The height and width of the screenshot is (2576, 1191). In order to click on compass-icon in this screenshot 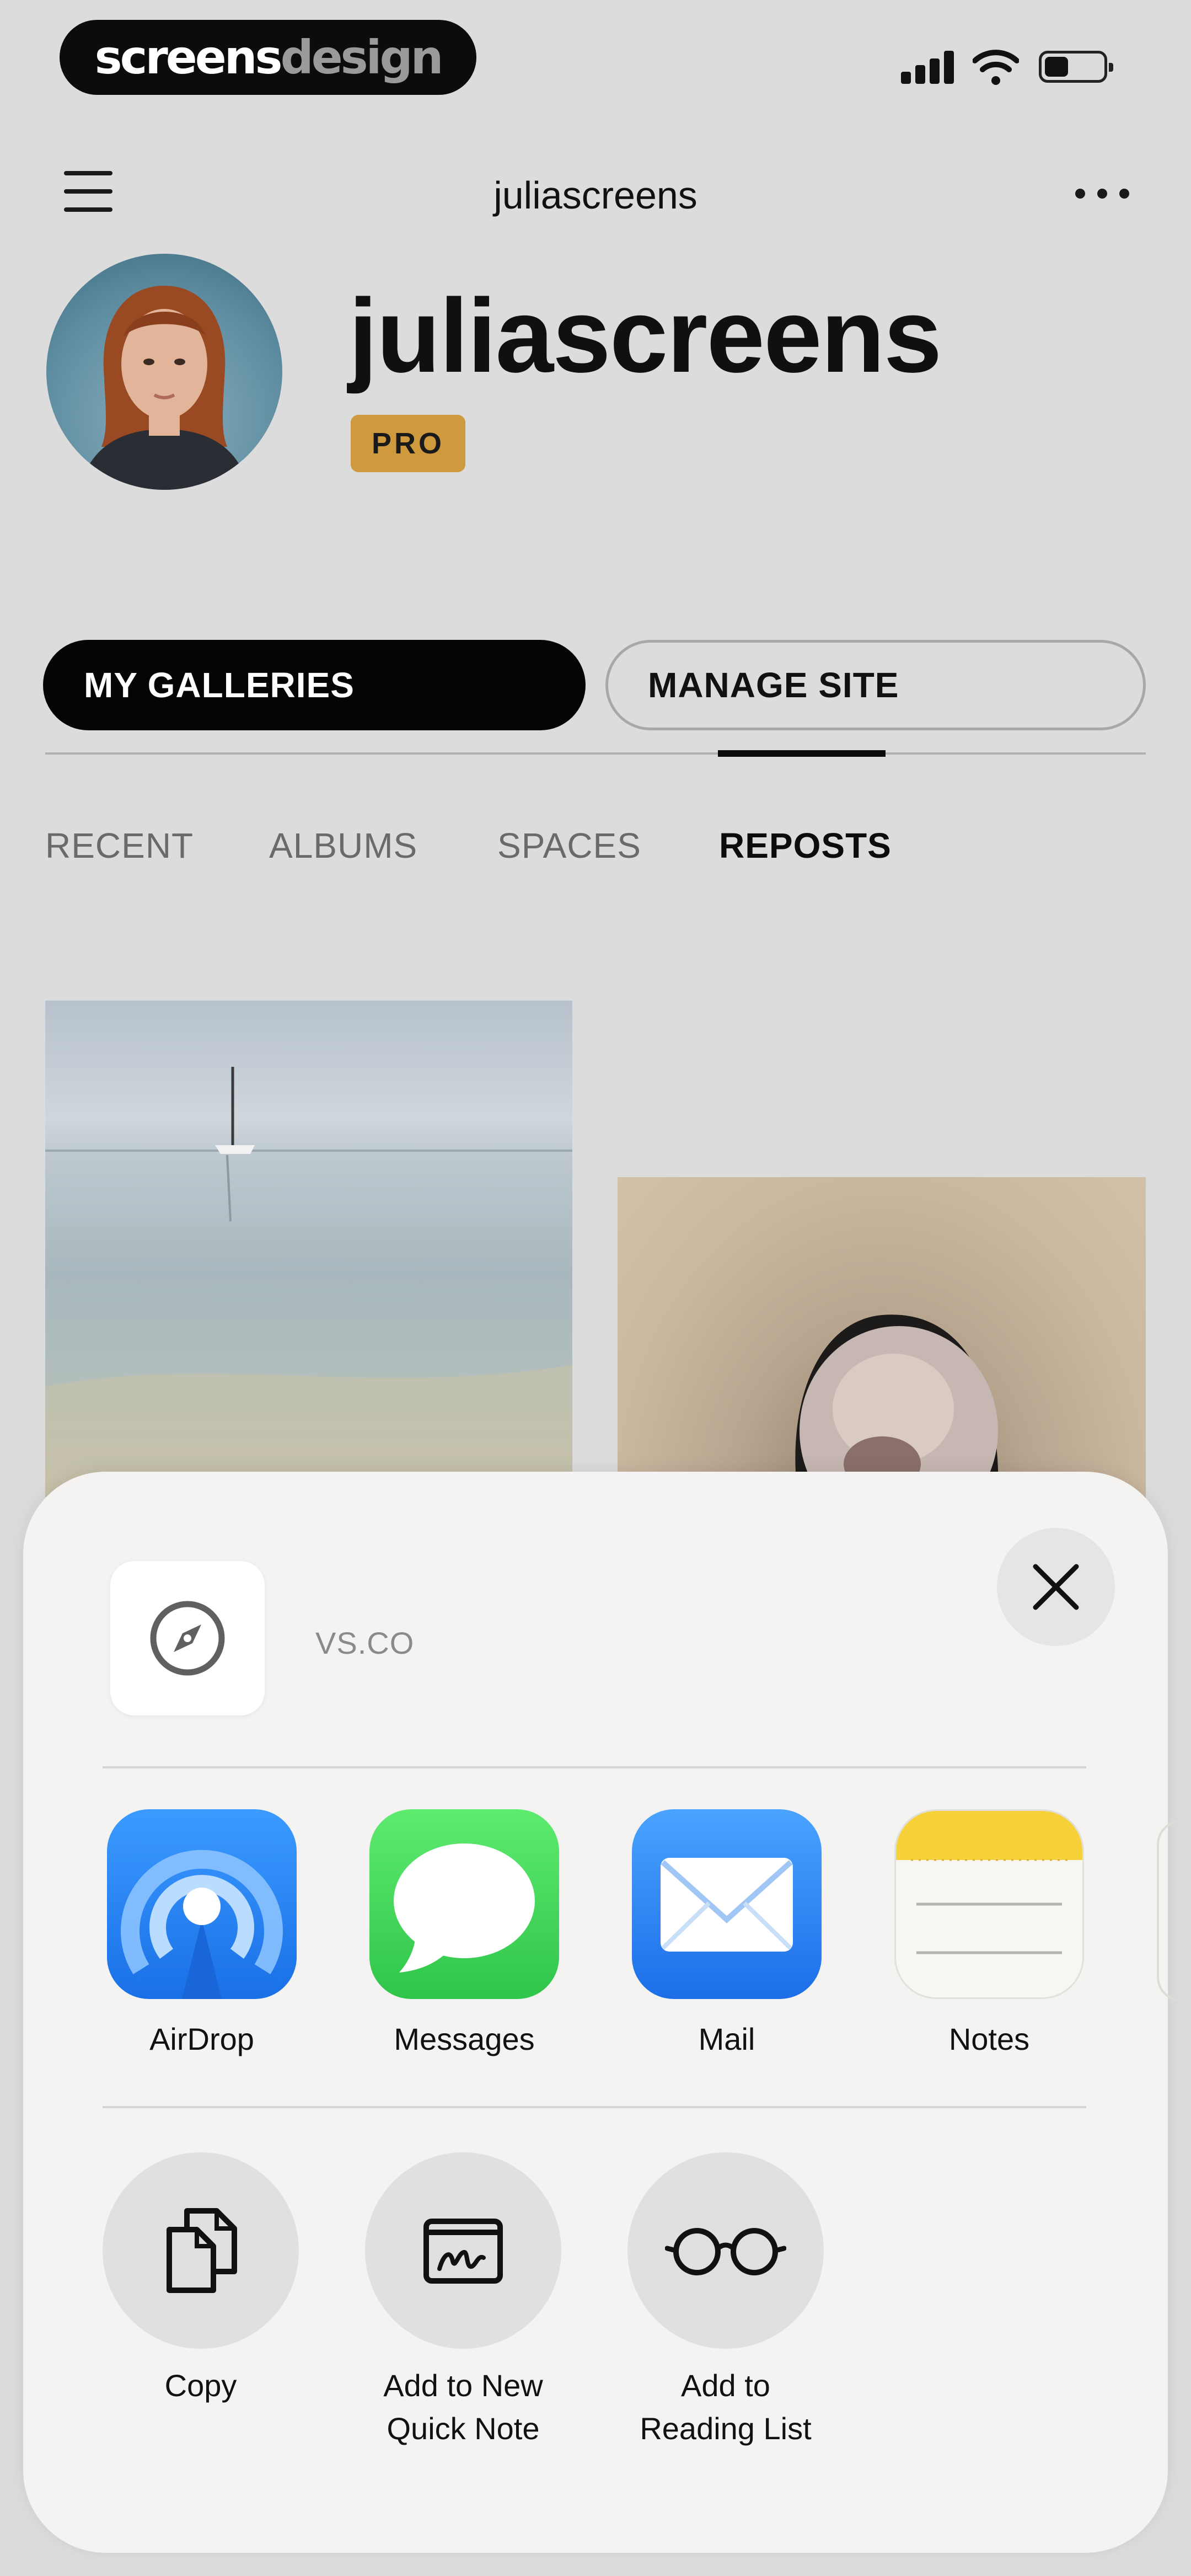, I will do `click(187, 1638)`.